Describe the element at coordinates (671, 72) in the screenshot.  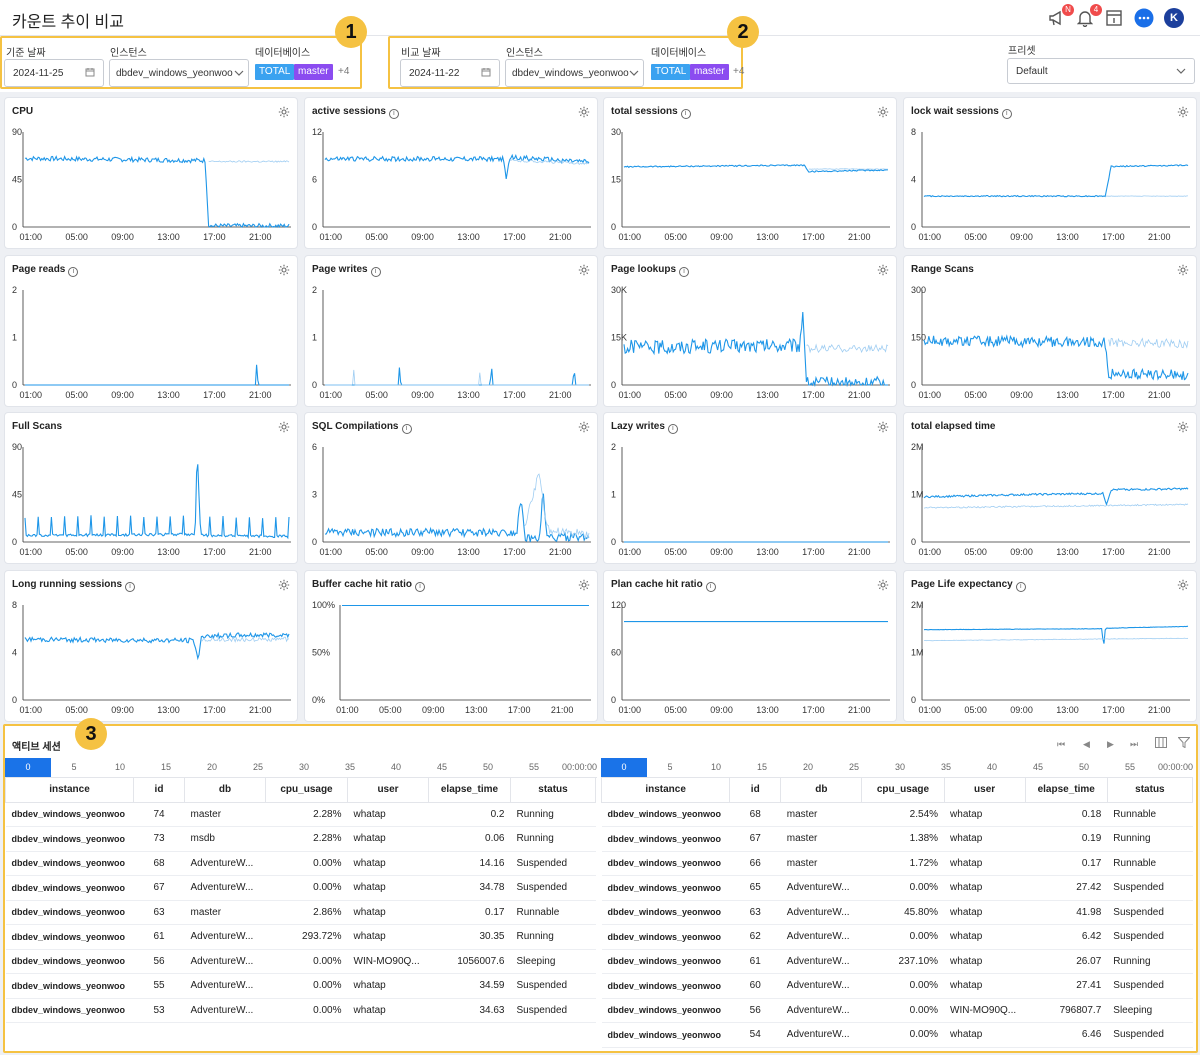
I see `compare-total-tag: TOTAL` at that location.